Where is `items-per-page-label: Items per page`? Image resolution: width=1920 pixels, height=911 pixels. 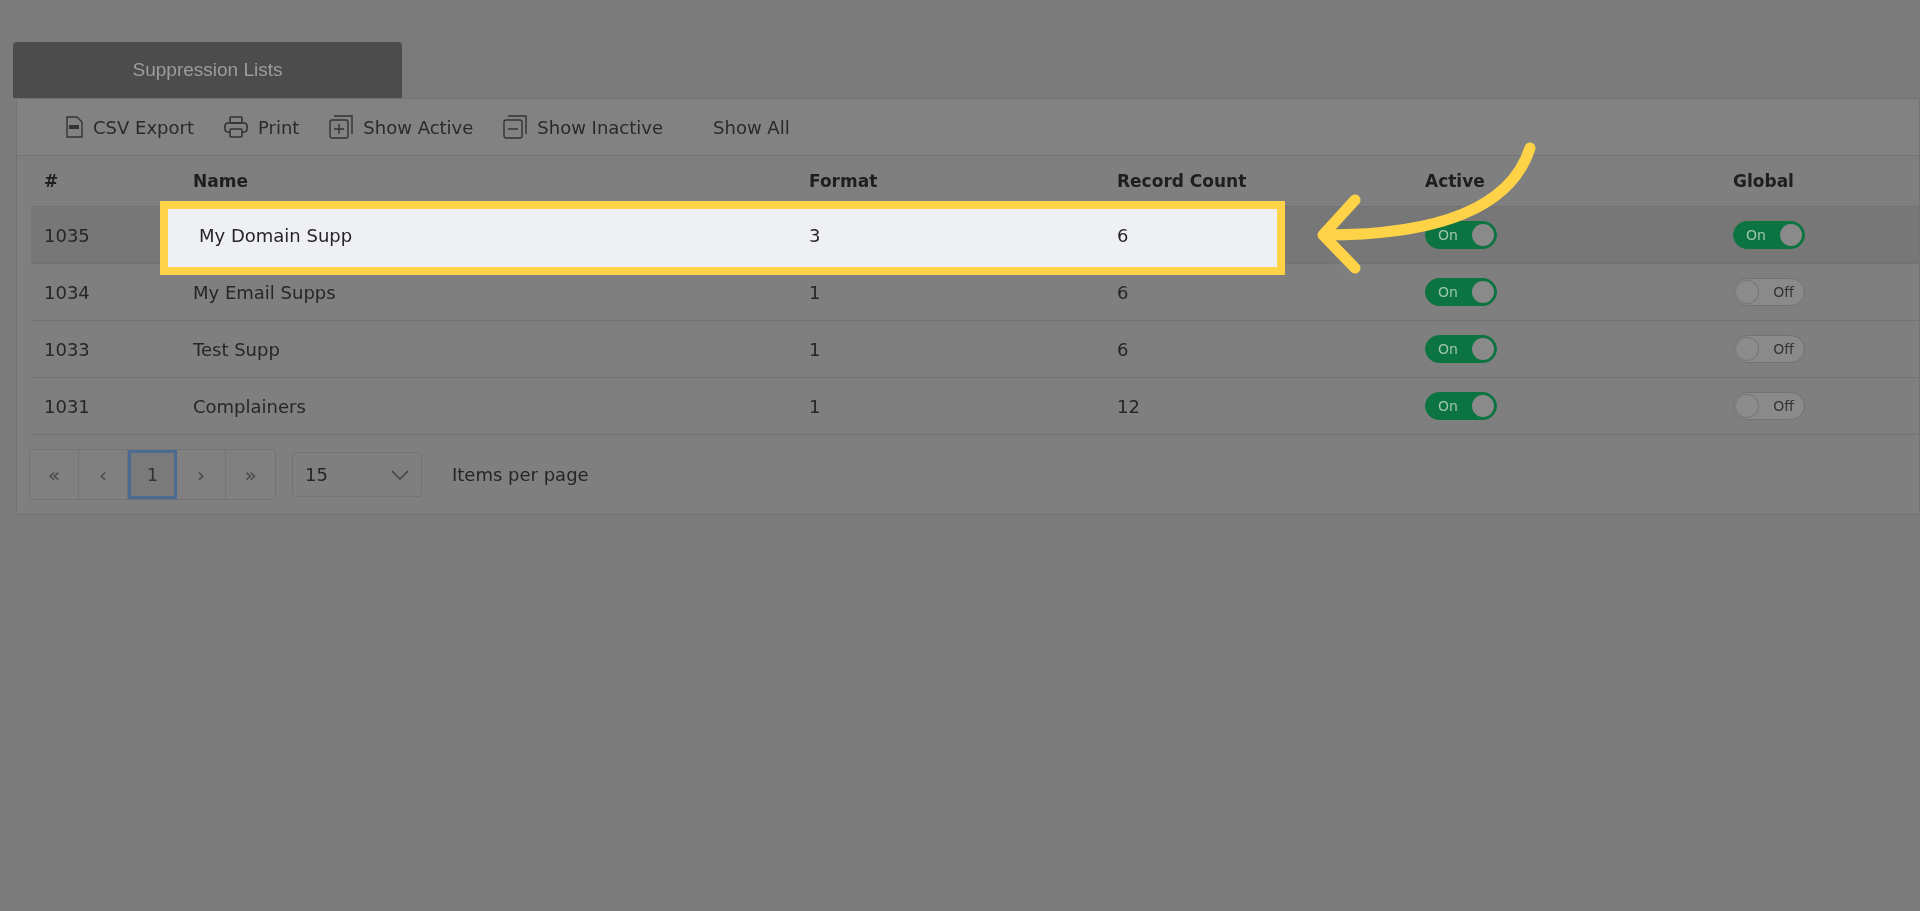 items-per-page-label: Items per page is located at coordinates (520, 474).